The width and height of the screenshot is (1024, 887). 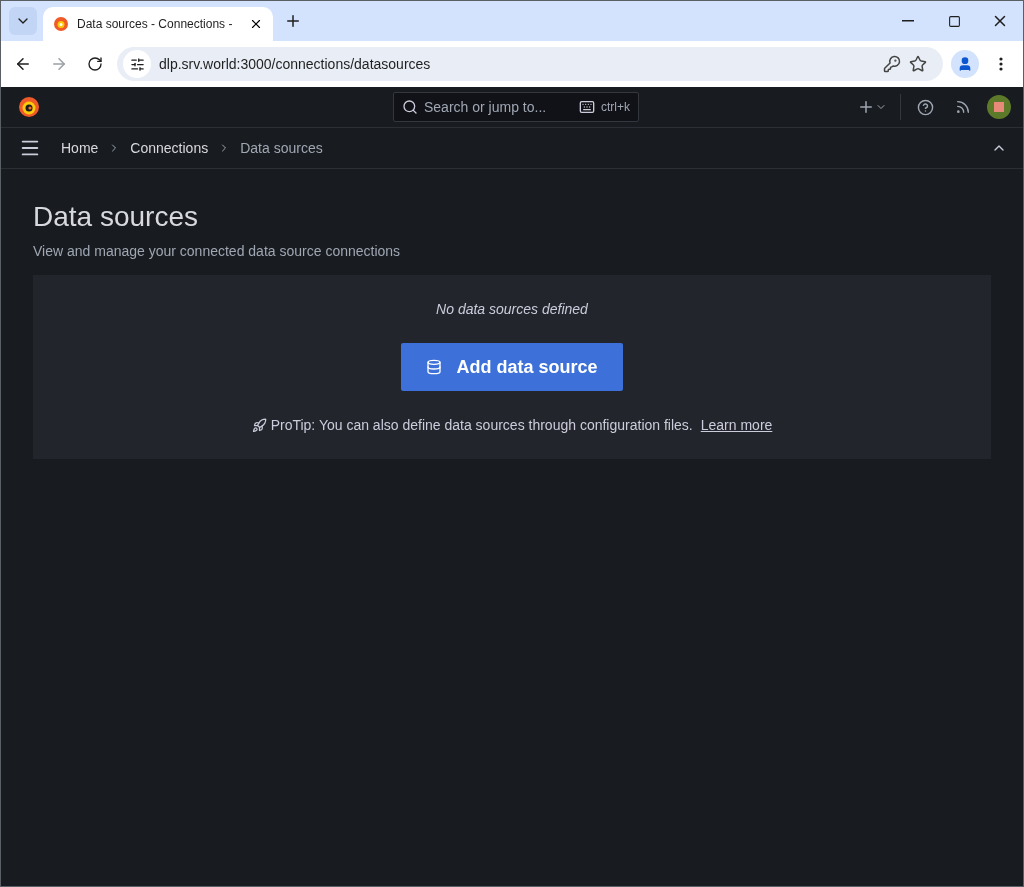 I want to click on sliders-icon, so click(x=137, y=64).